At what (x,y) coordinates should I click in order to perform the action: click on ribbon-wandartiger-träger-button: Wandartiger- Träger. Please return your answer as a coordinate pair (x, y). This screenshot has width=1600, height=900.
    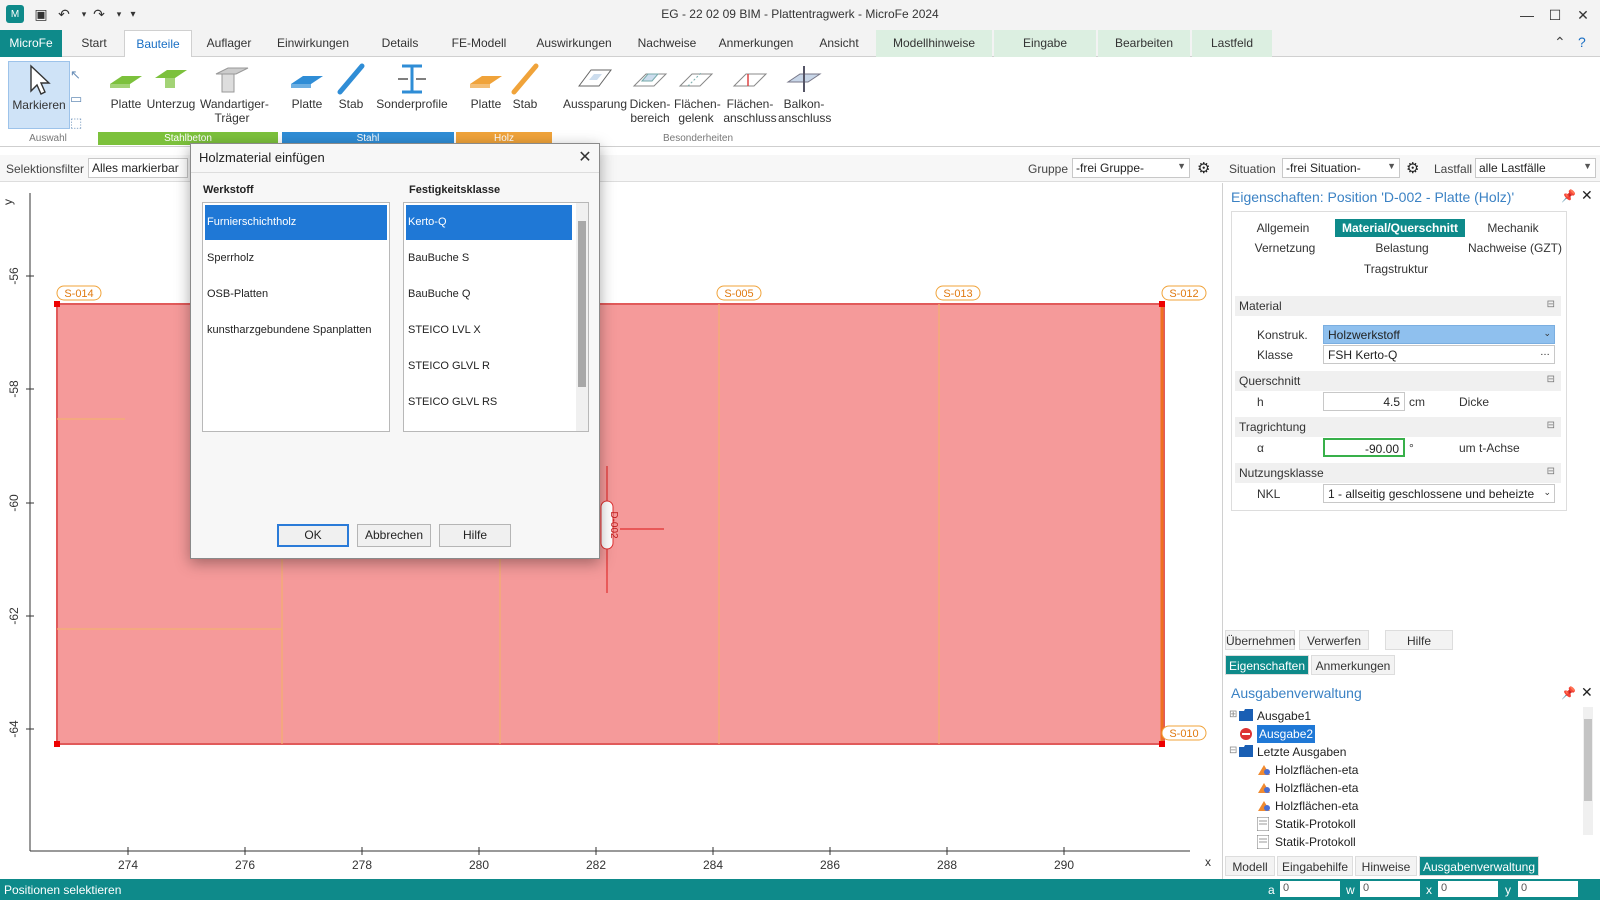
    Looking at the image, I should click on (234, 93).